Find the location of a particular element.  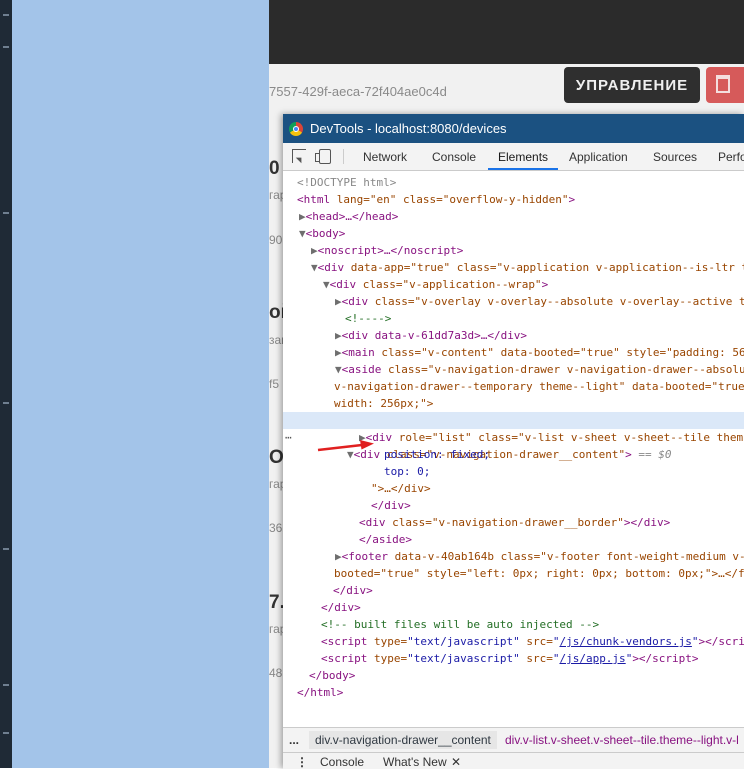

tab-performance: Perfo is located at coordinates (731, 156).